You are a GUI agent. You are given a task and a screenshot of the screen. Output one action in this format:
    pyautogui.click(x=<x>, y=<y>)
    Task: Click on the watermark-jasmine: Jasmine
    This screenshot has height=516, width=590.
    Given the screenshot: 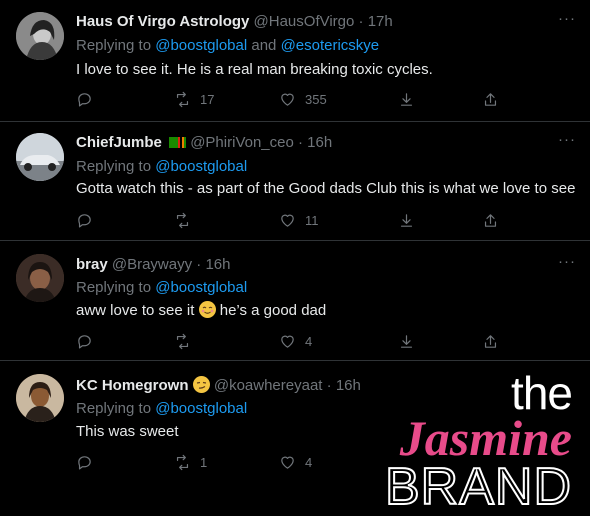 What is the action you would take?
    pyautogui.click(x=485, y=438)
    